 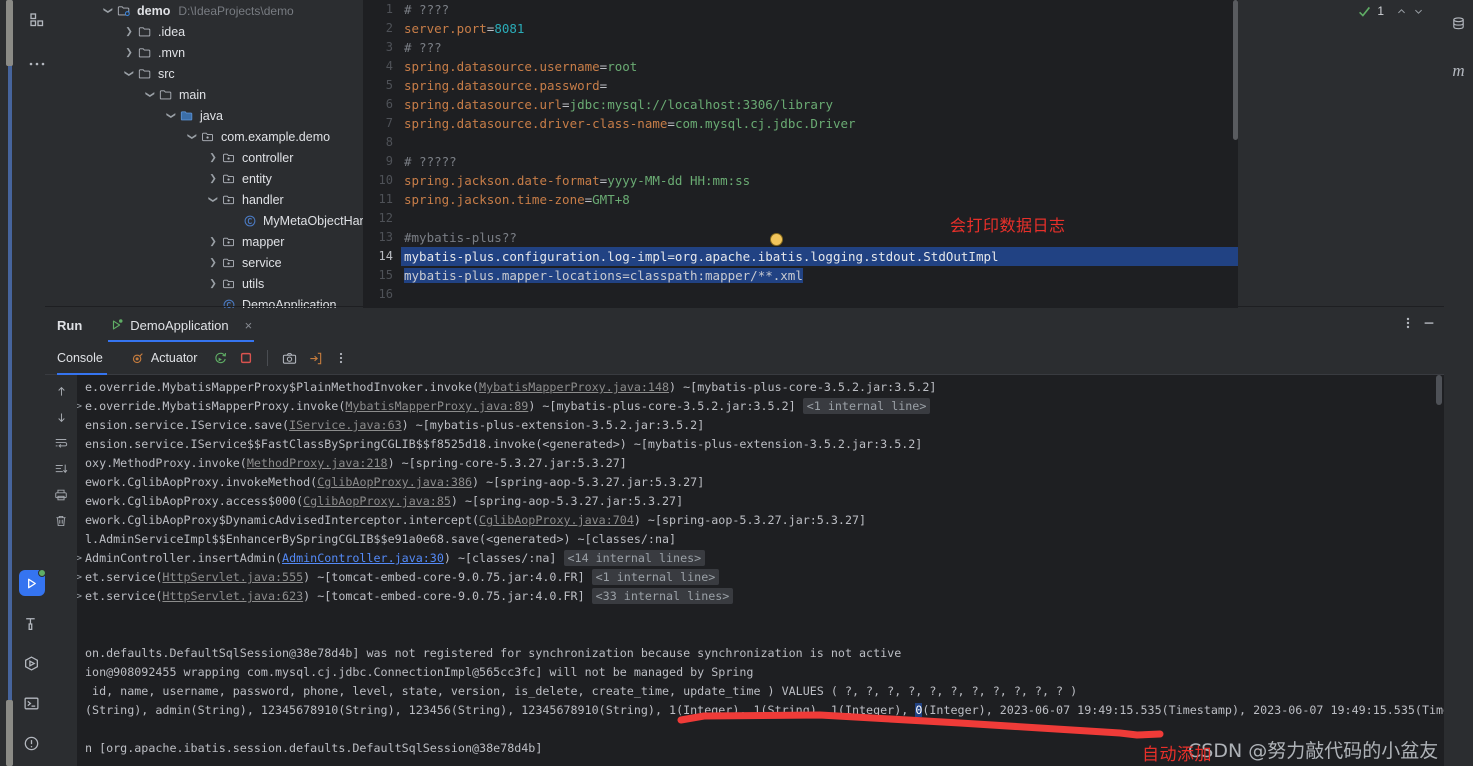 What do you see at coordinates (246, 358) in the screenshot?
I see `stop-icon` at bounding box center [246, 358].